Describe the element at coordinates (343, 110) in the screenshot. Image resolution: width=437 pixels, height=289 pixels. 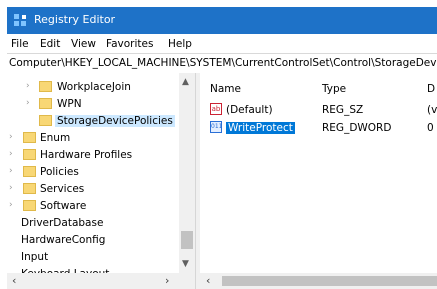
I see `value-type: REG_SZ` at that location.